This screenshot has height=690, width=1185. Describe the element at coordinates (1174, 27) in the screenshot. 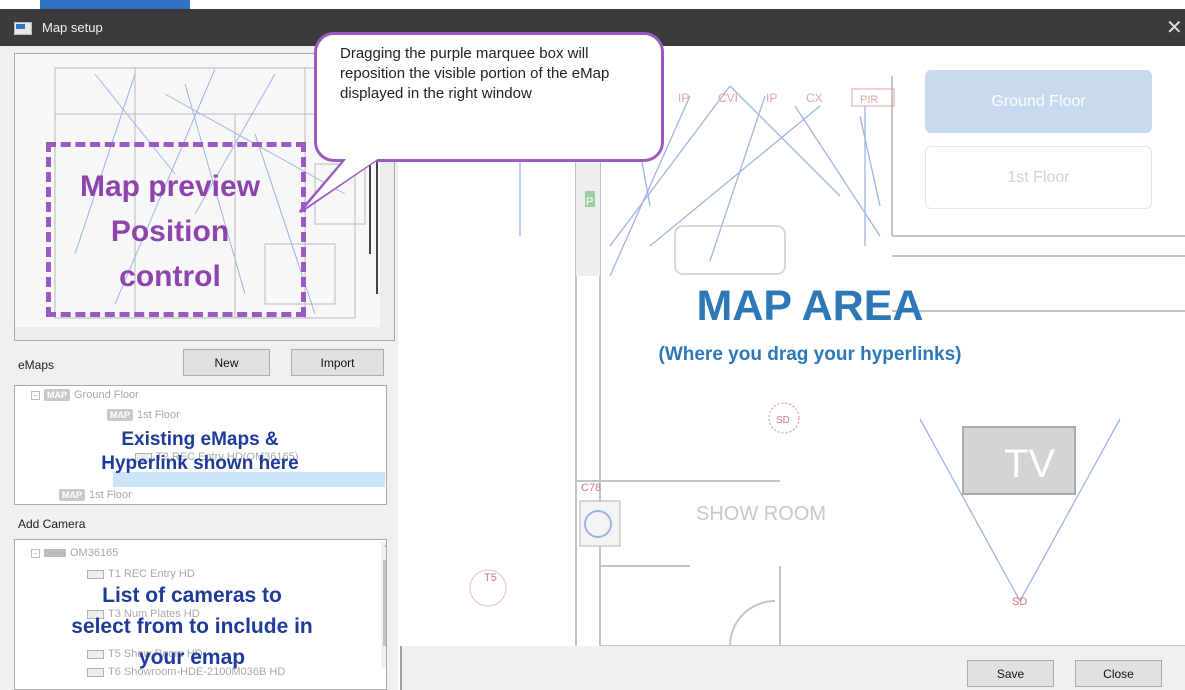

I see `window-close-icon: ✕` at that location.